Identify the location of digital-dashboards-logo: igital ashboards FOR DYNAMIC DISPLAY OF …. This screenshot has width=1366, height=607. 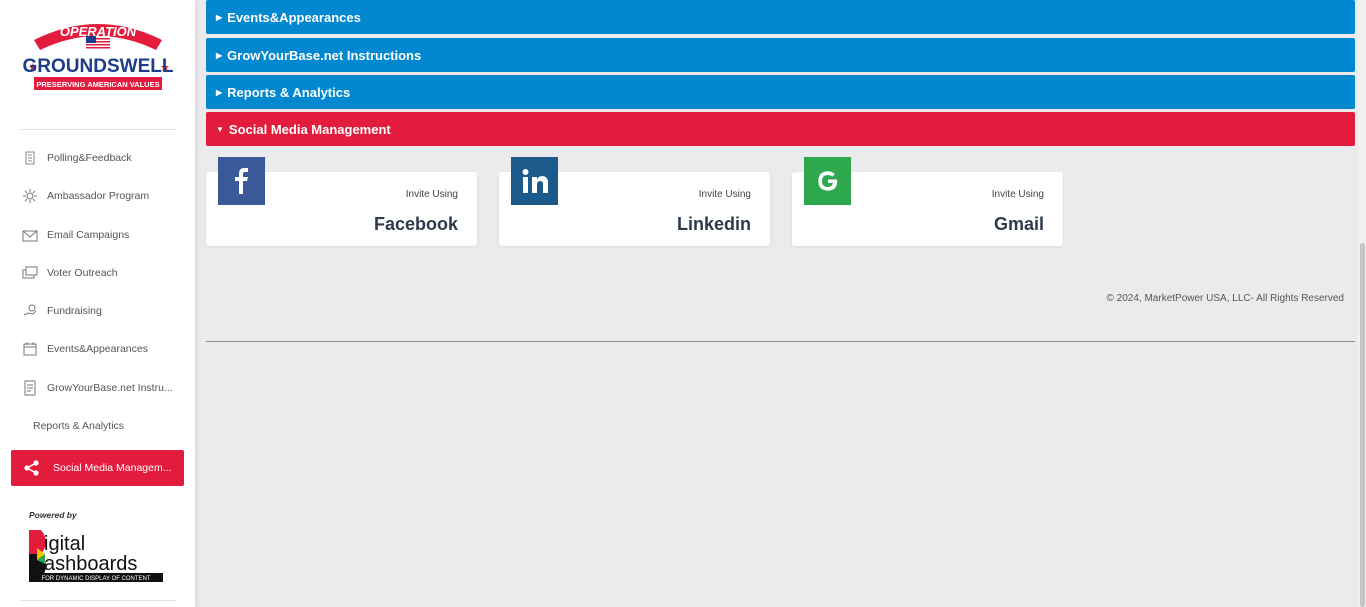
(96, 555).